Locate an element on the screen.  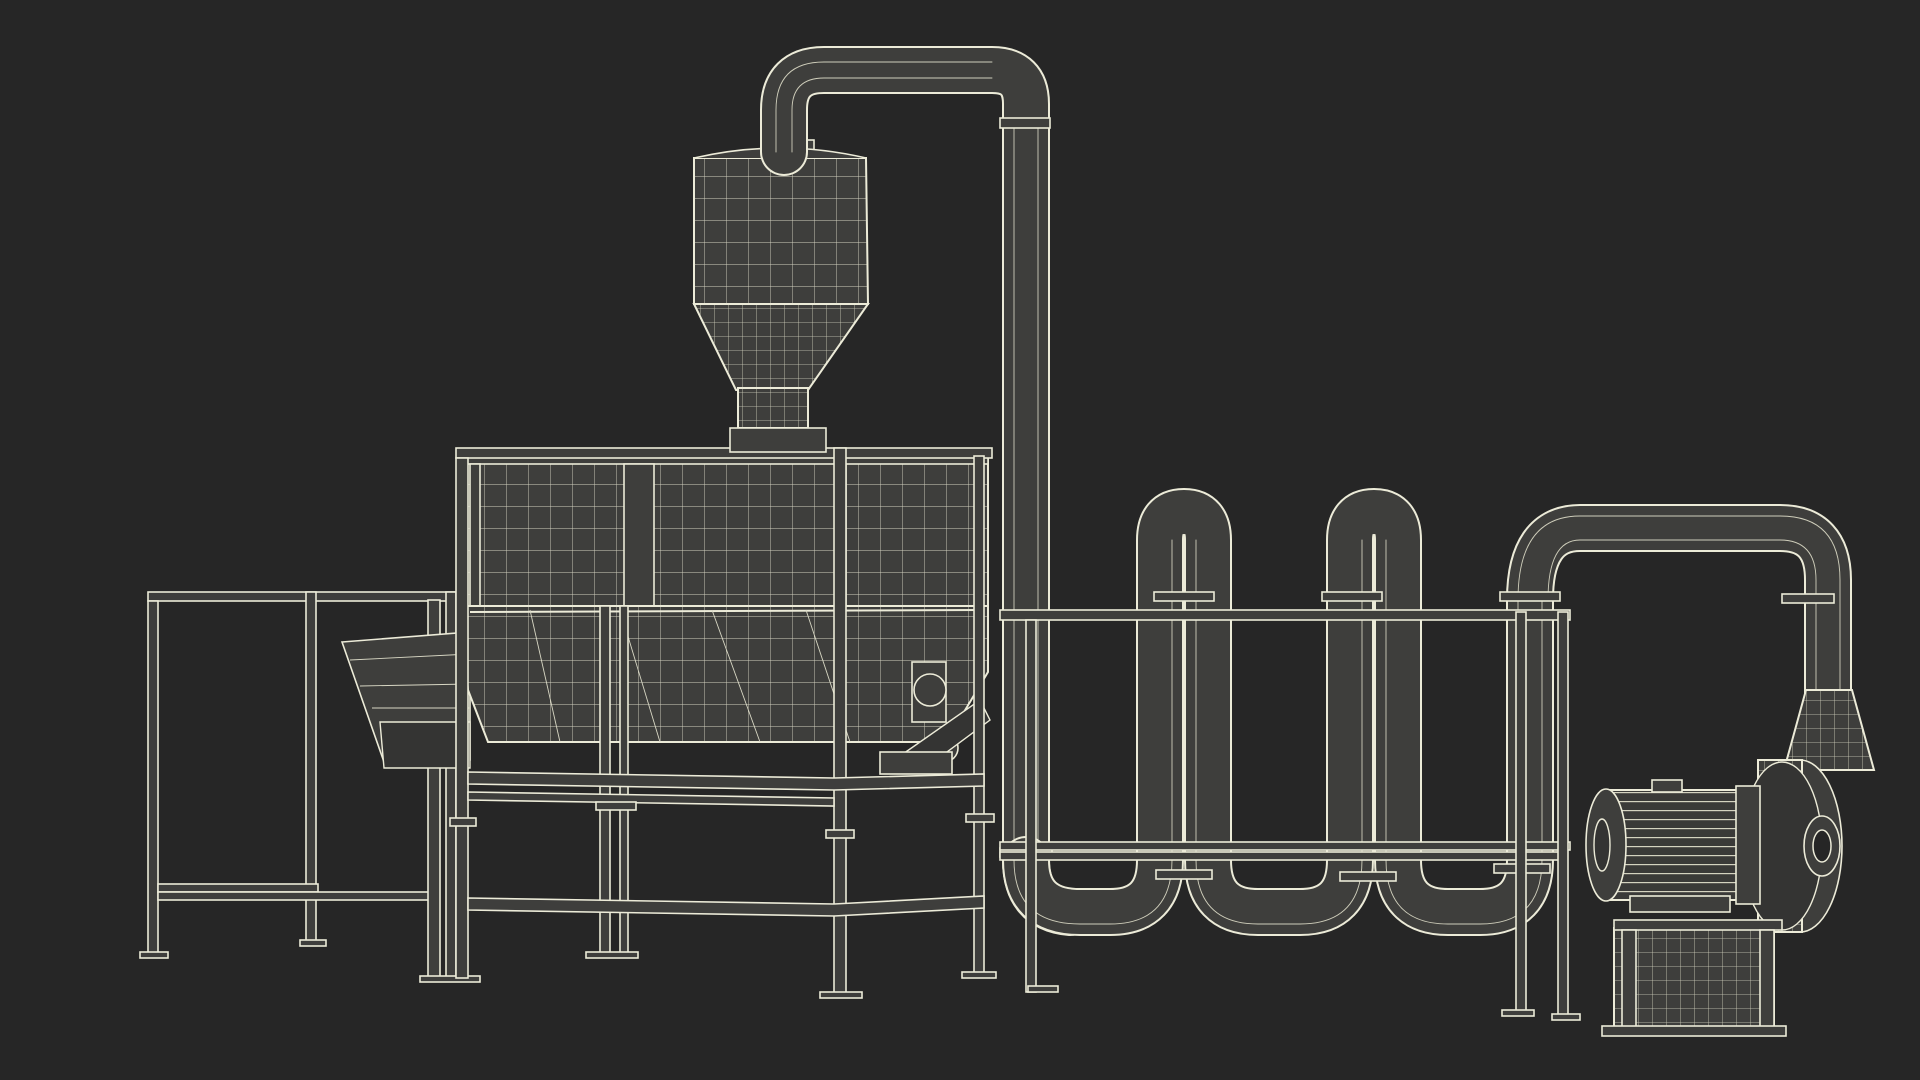
pipe-rack is located at coordinates (1290, 815).